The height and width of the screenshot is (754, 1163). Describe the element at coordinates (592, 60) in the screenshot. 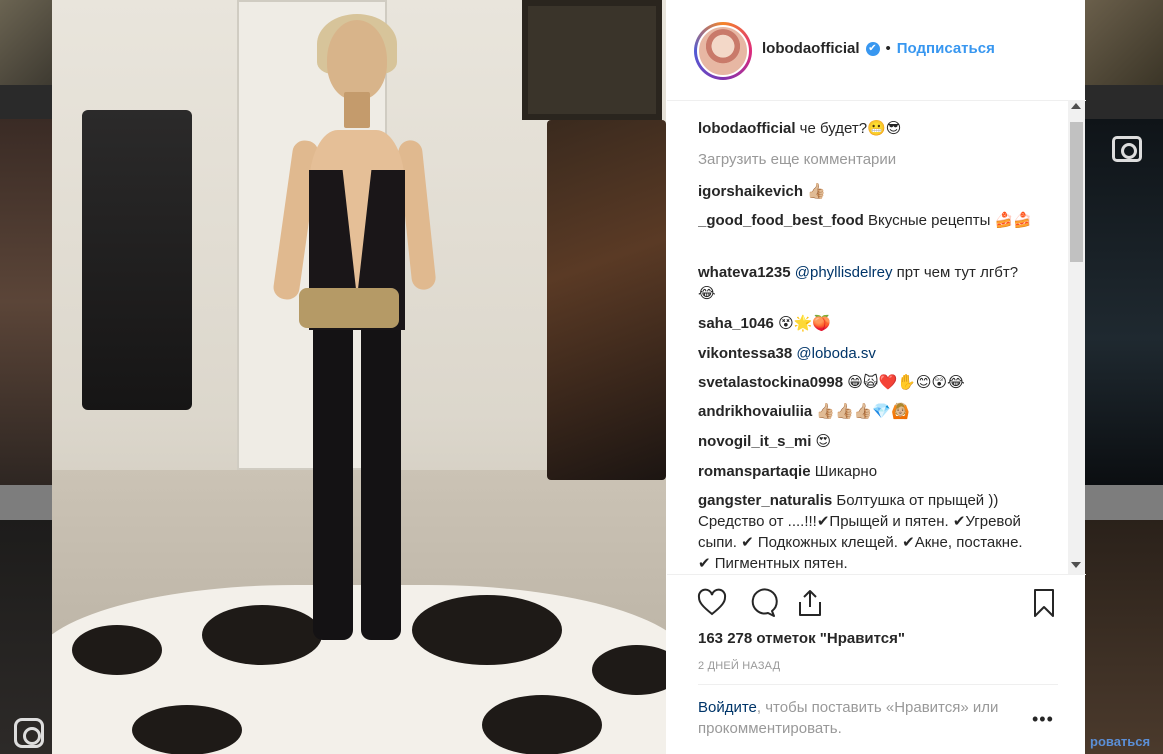

I see `photo-painting` at that location.